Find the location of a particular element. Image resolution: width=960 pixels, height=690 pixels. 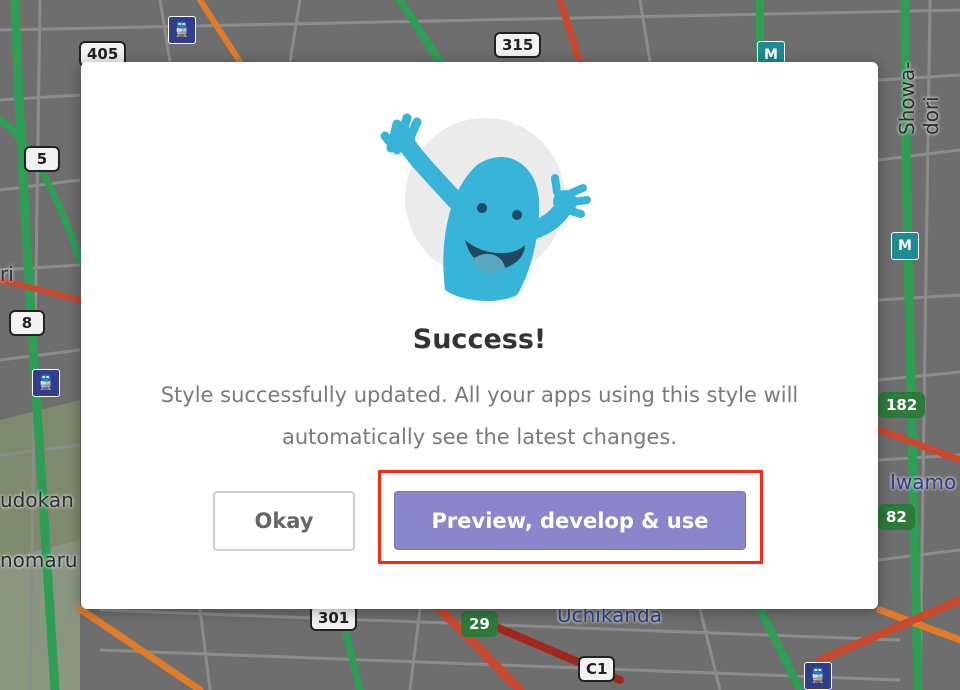

route-shield-8: 8 is located at coordinates (27, 323).